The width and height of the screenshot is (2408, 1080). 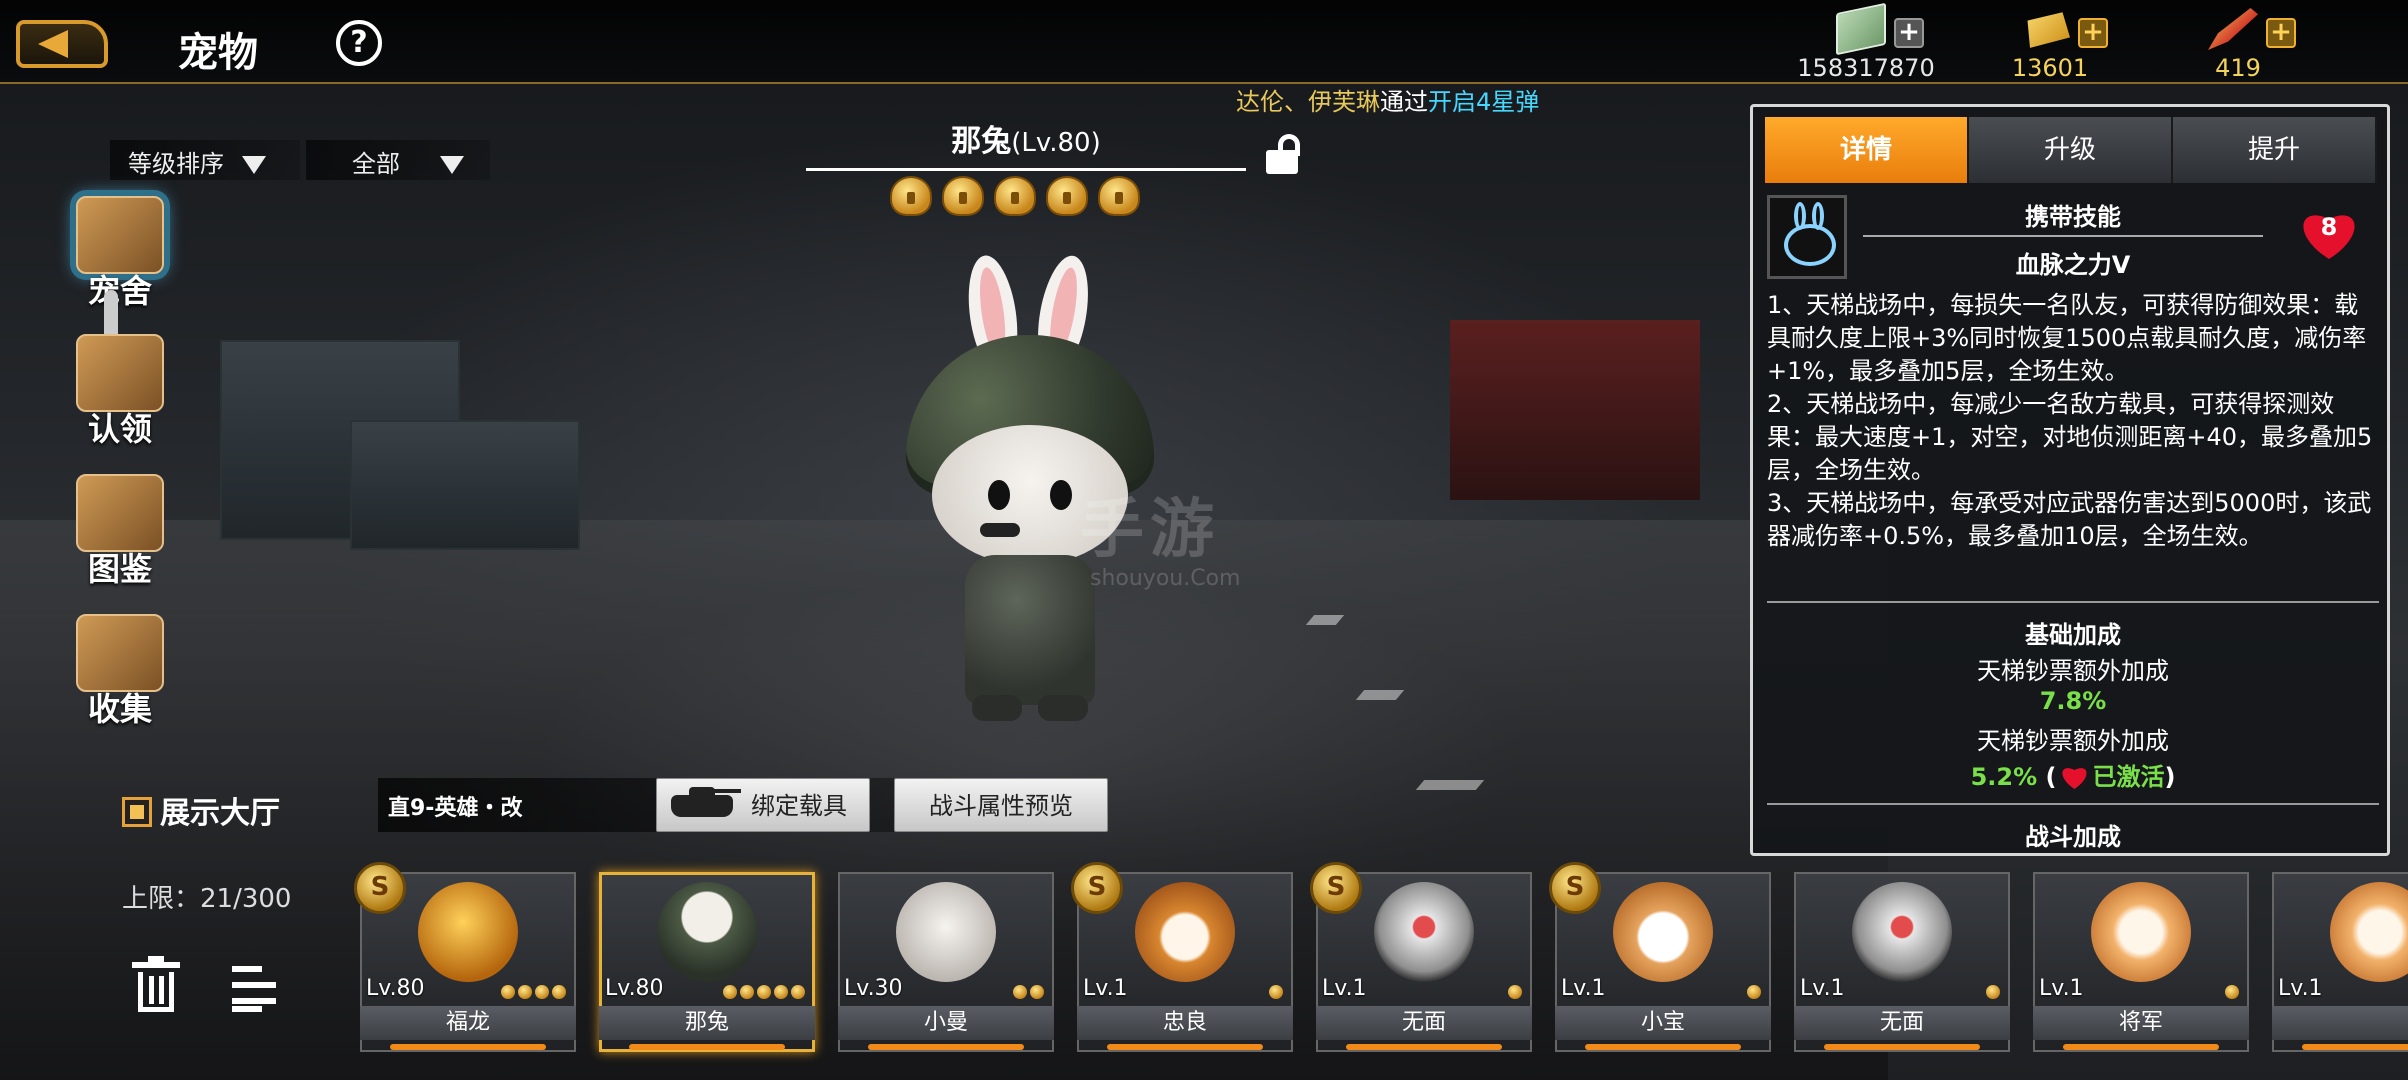 What do you see at coordinates (120, 513) in the screenshot?
I see `handbook-icon` at bounding box center [120, 513].